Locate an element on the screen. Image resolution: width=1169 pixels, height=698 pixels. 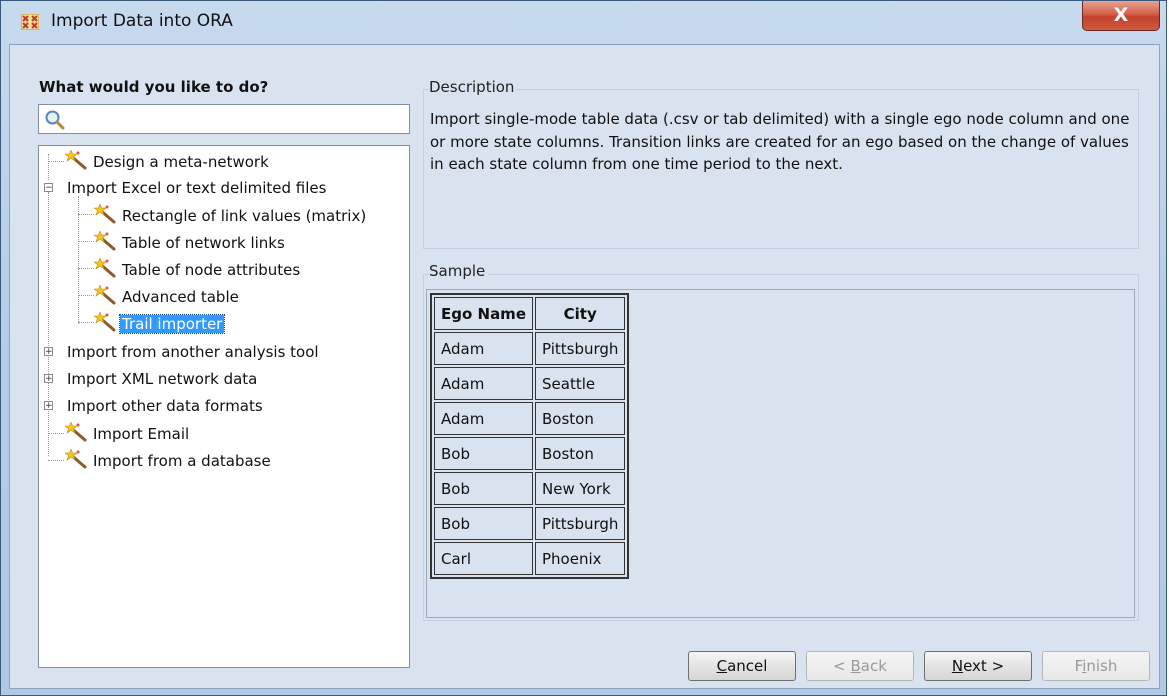
tree-item-import-database: Import from a database is located at coordinates (169, 460).